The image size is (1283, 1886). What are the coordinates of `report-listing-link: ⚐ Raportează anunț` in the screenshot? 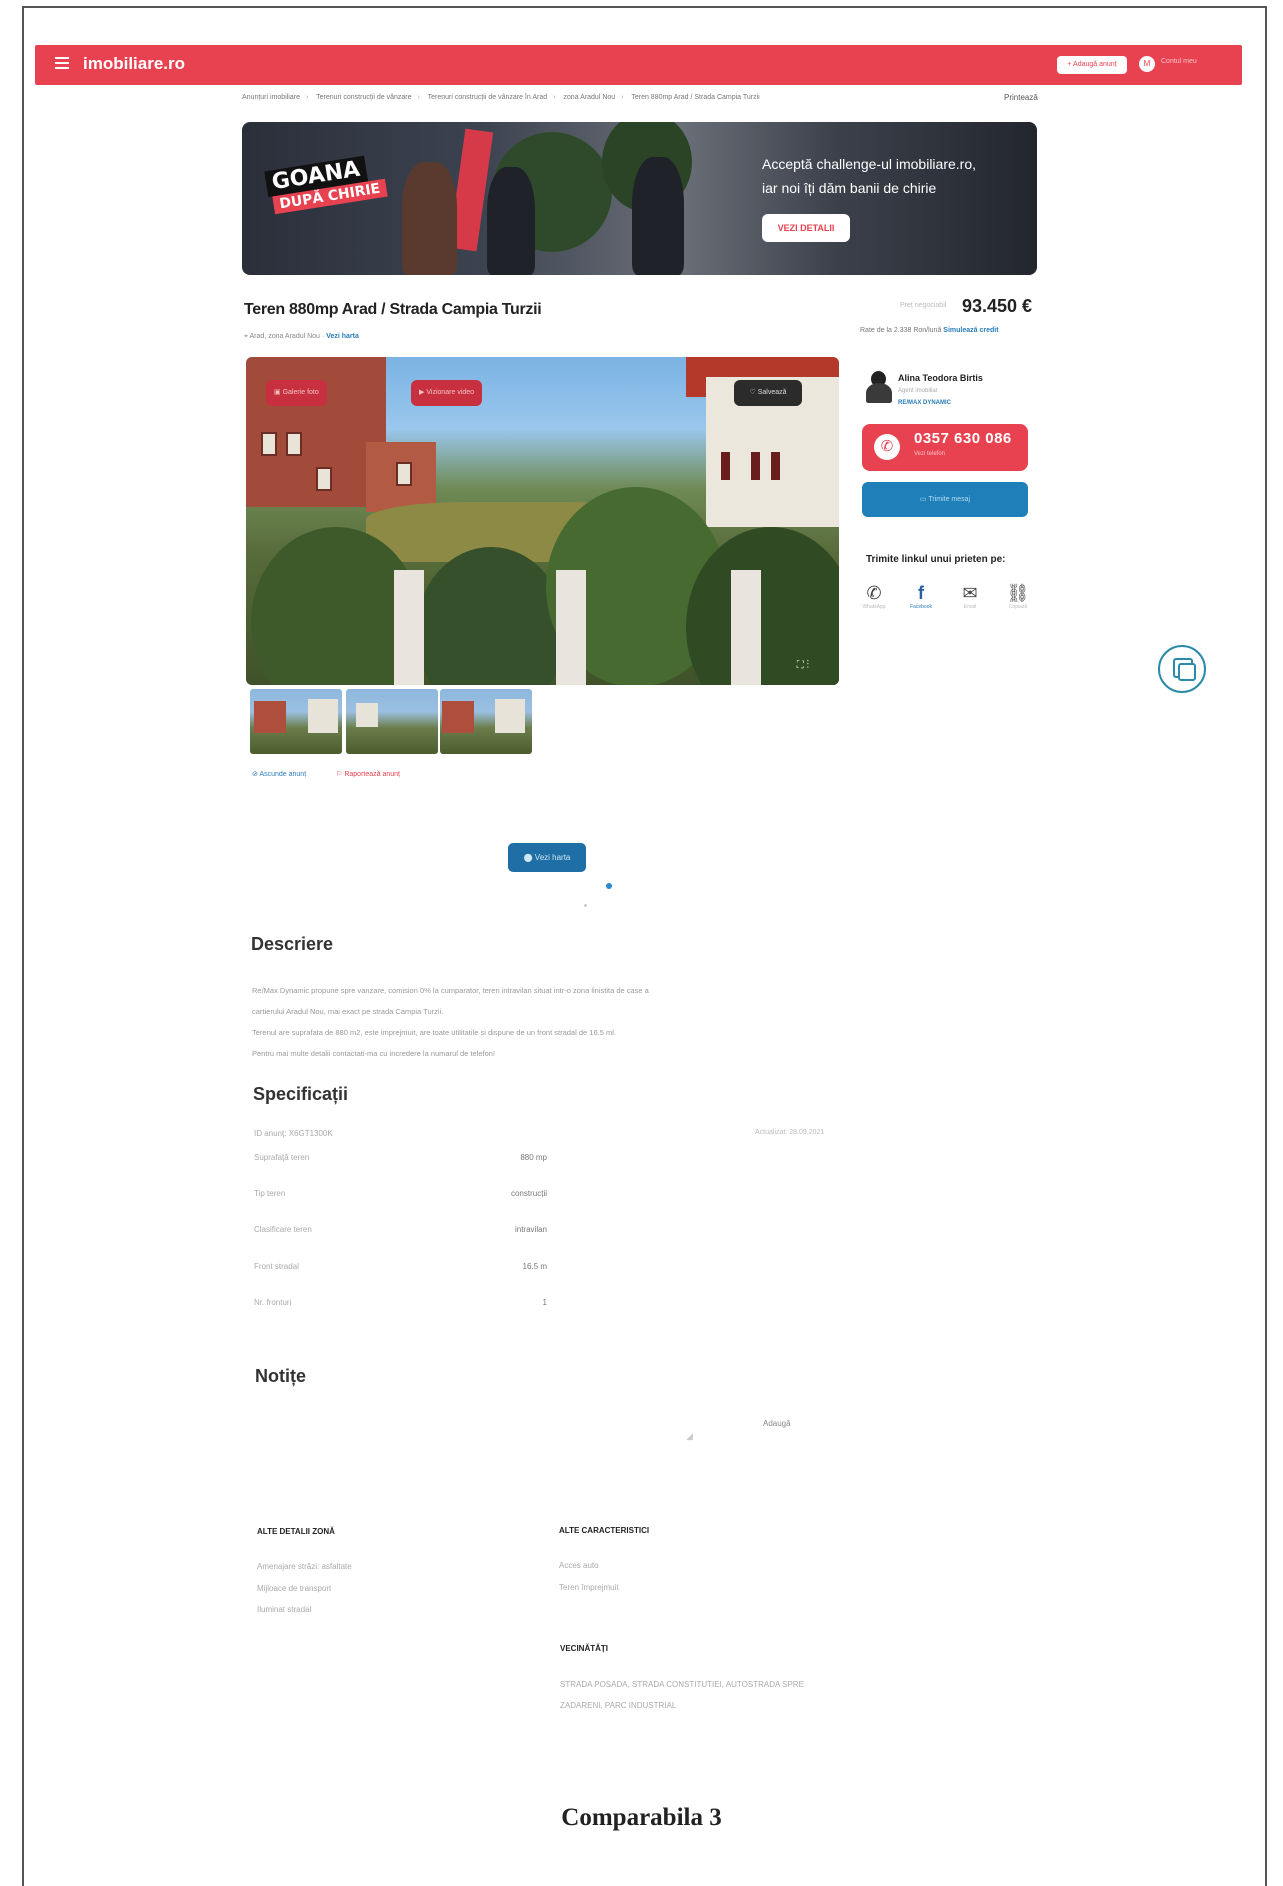 It's located at (368, 774).